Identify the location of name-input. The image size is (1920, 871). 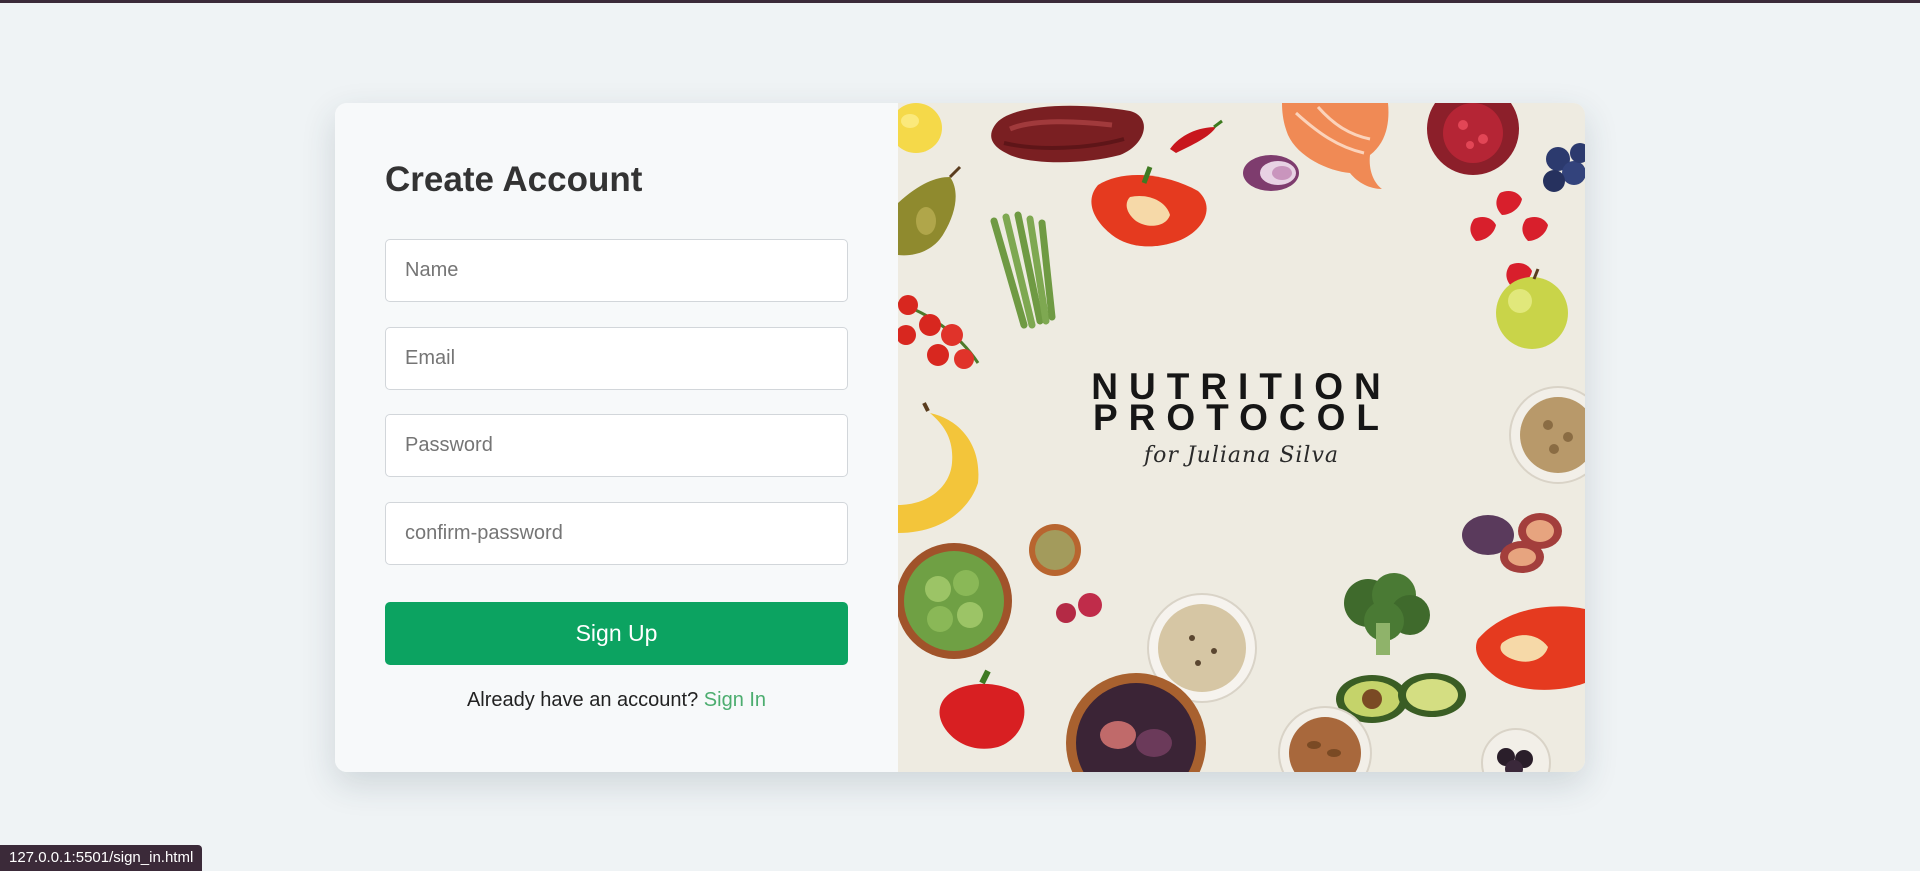
(616, 270).